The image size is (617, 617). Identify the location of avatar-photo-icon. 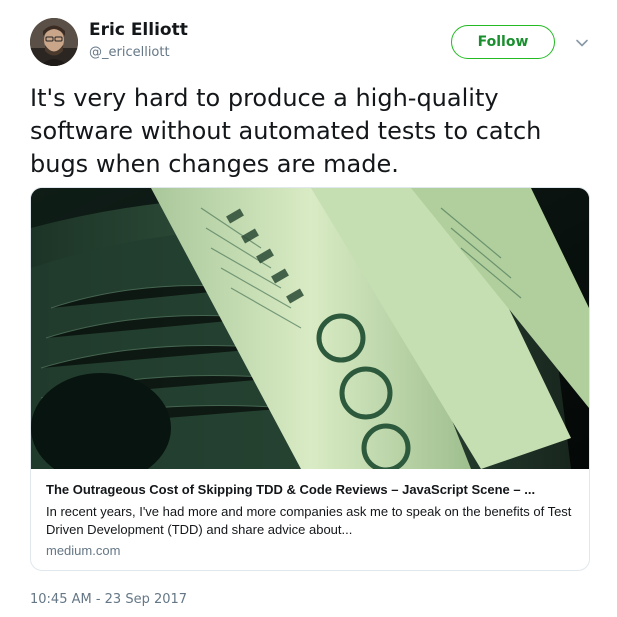
(54, 42).